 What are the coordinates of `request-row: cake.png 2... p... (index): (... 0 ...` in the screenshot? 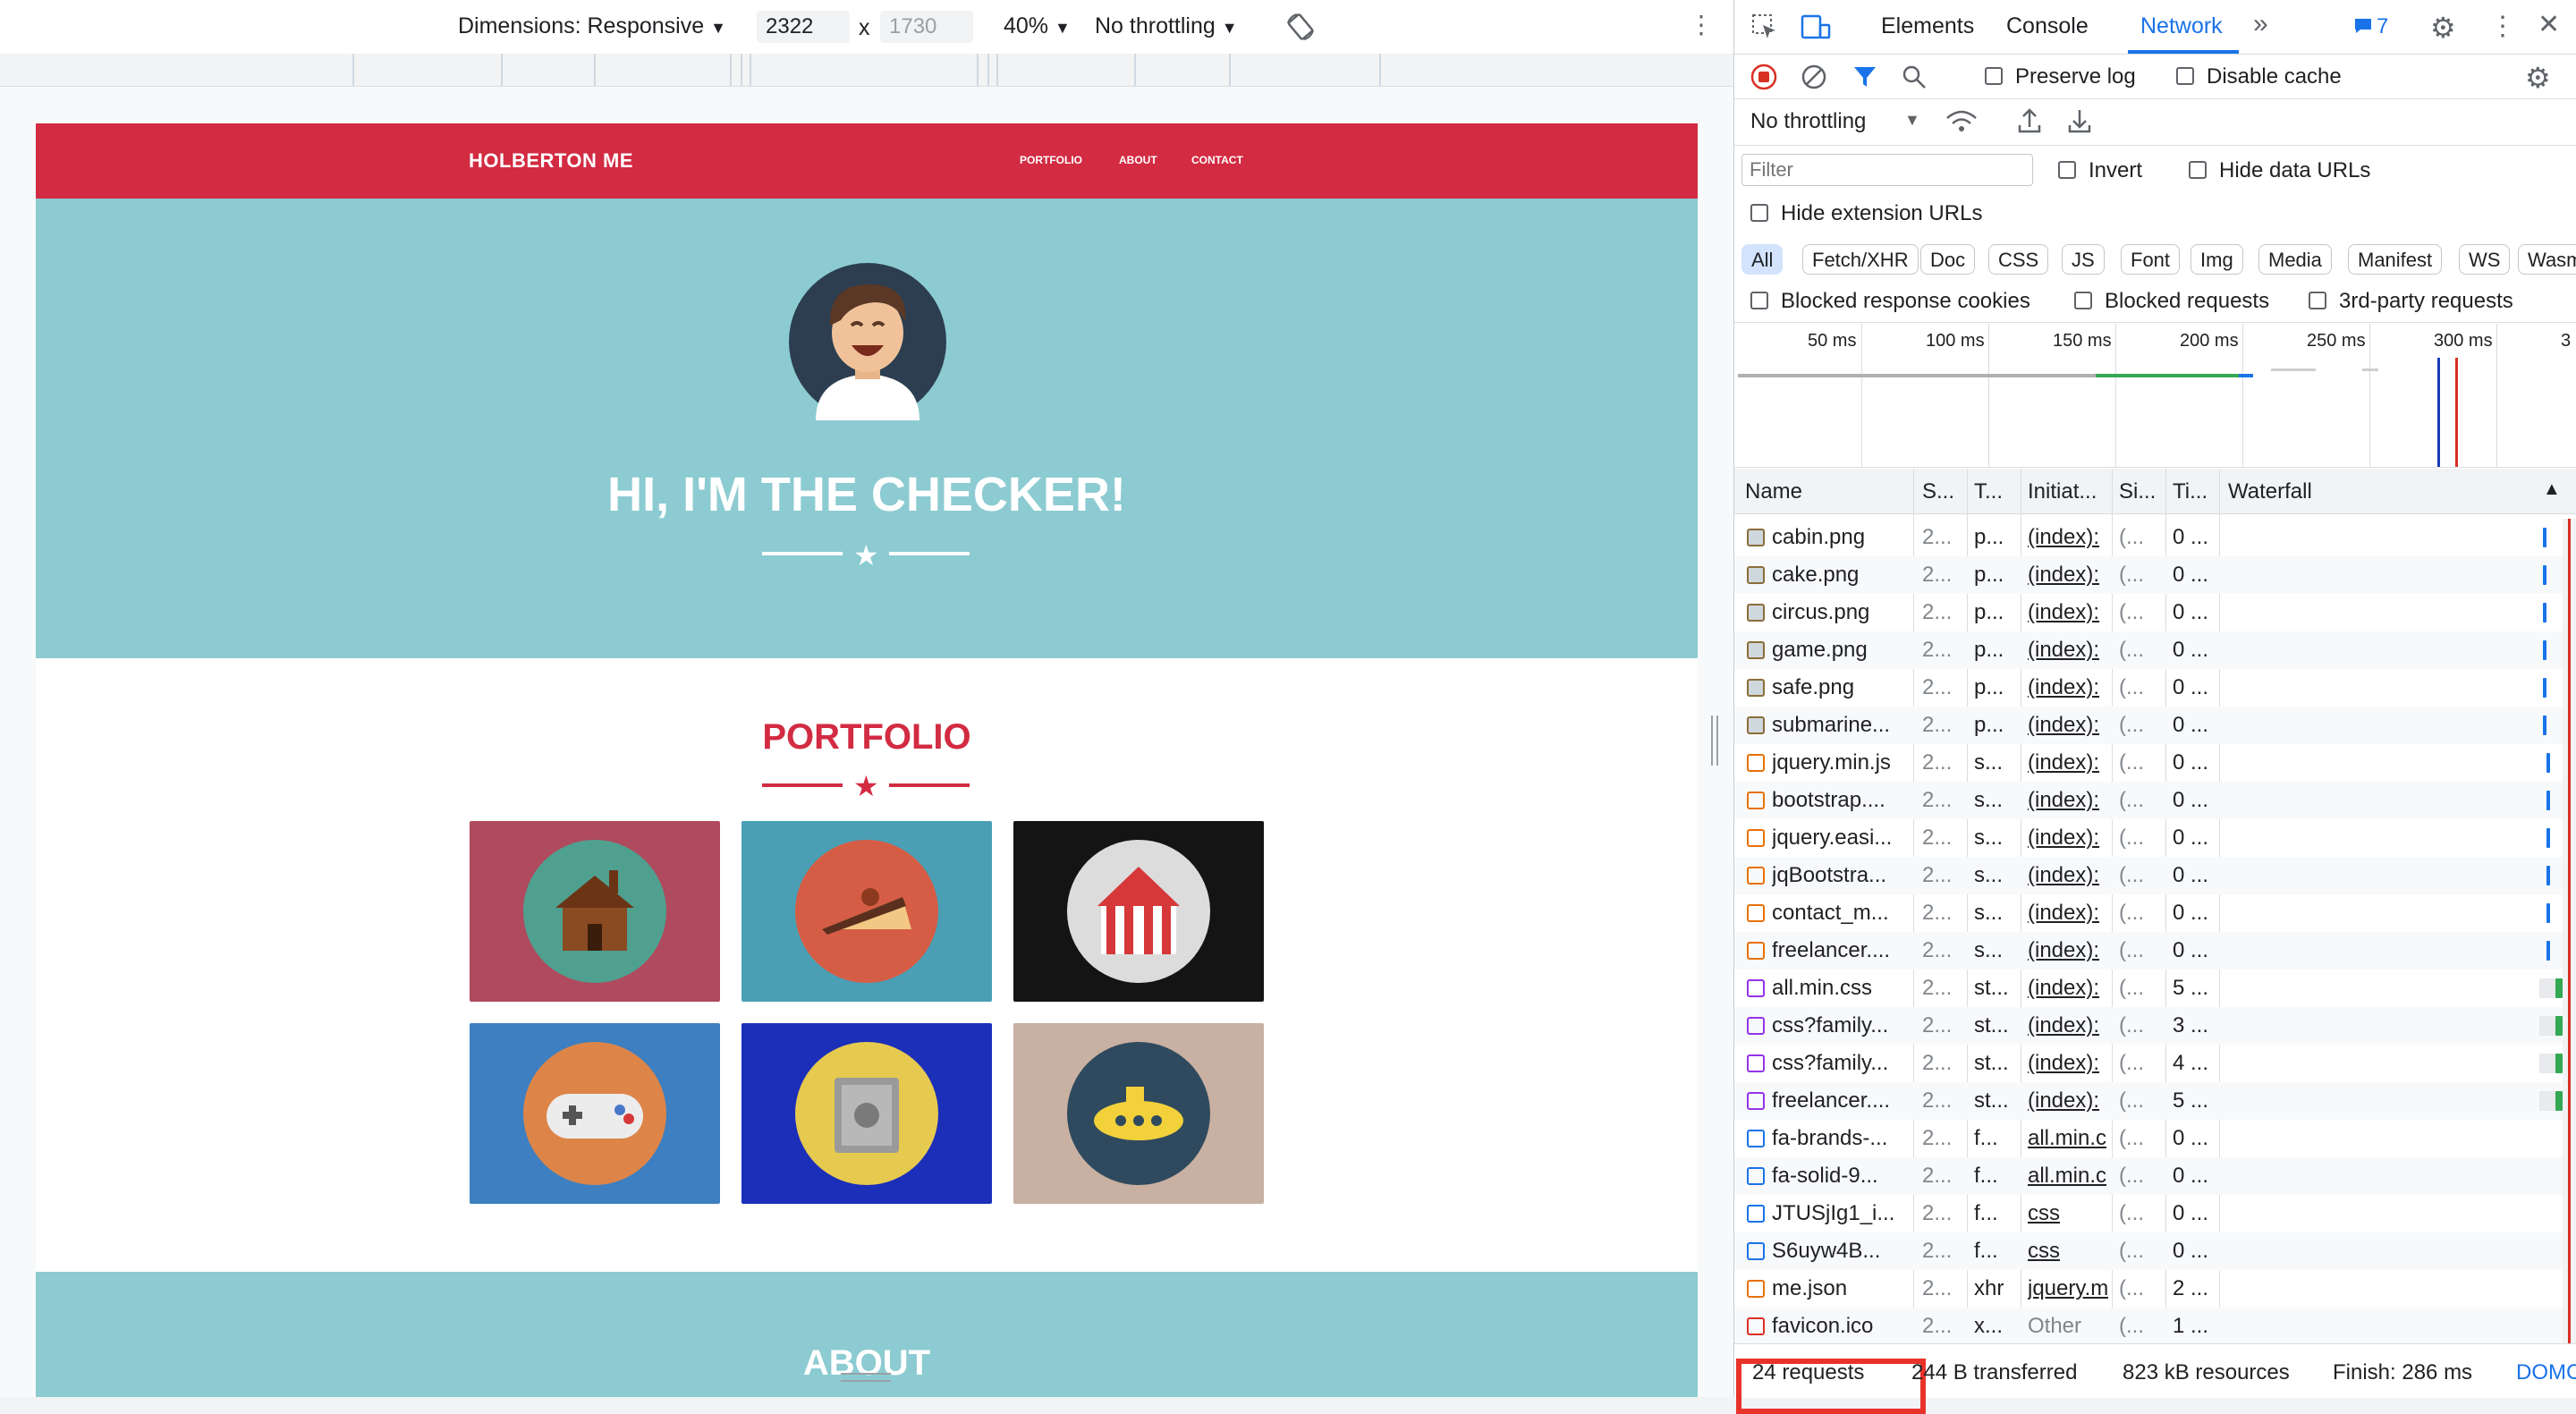 It's located at (2155, 575).